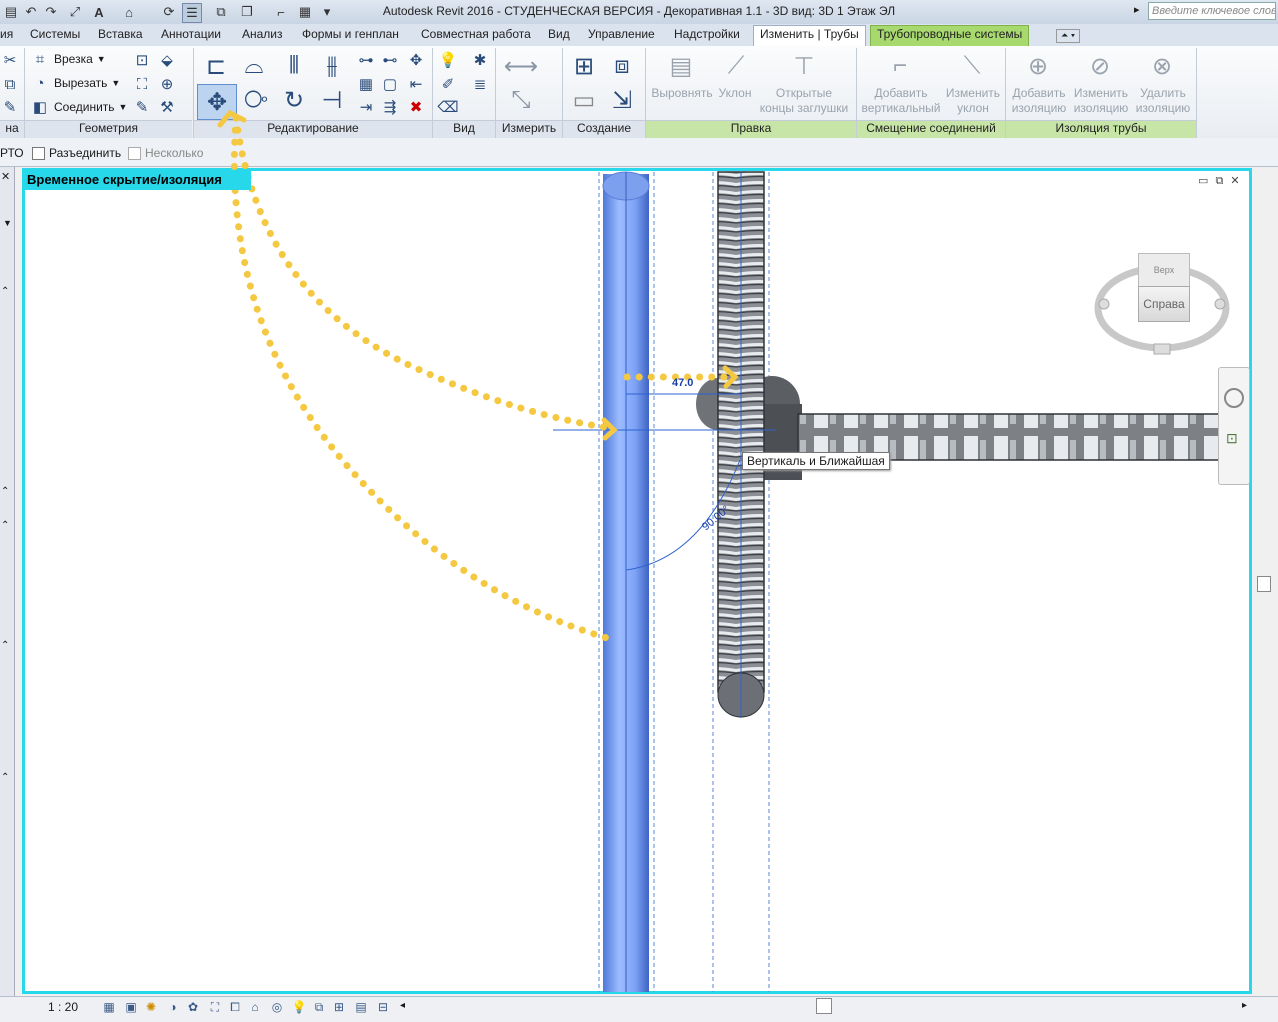 Image resolution: width=1278 pixels, height=1022 pixels. Describe the element at coordinates (319, 1007) in the screenshot. I see `worksharing-icon: ⧉` at that location.